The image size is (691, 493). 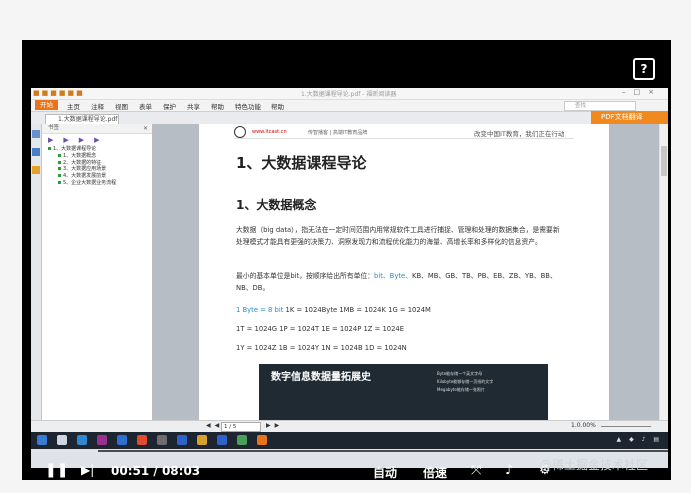 I want to click on pages-panel-icon, so click(x=36, y=152).